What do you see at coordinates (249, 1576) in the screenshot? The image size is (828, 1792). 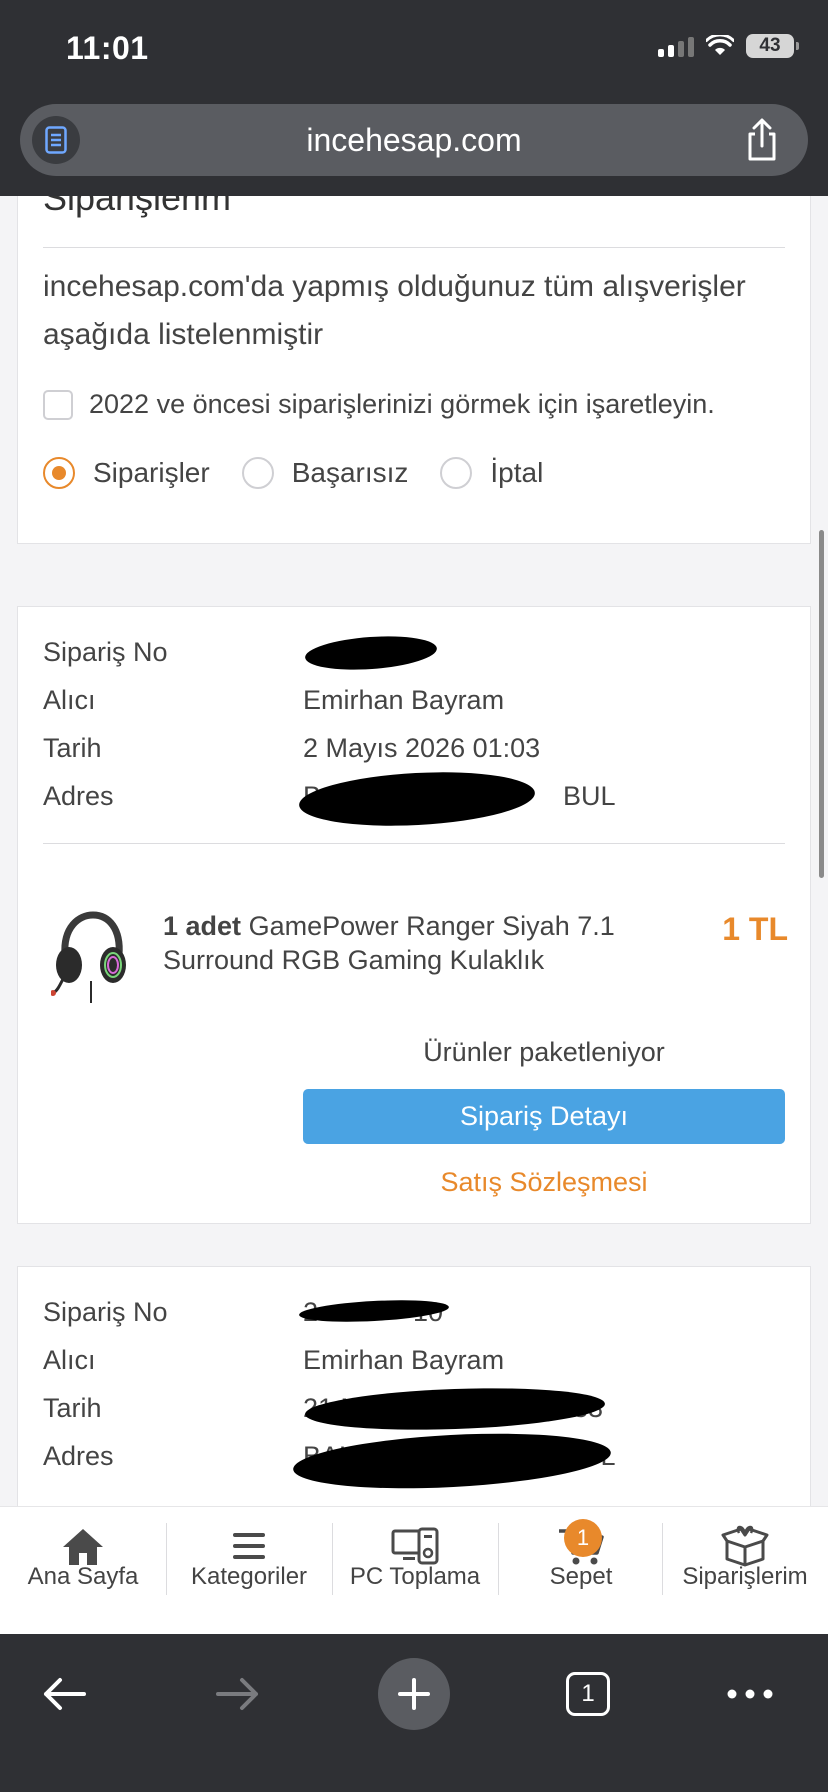 I see `nav-categories-label: Kategoriler` at bounding box center [249, 1576].